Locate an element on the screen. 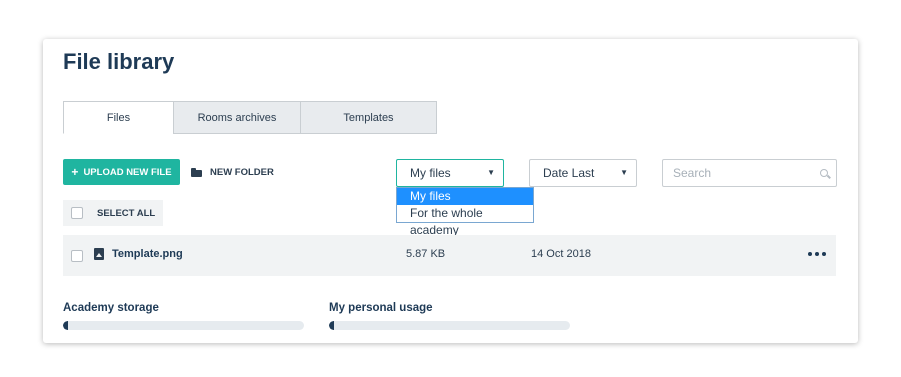  folder-icon is located at coordinates (196, 172).